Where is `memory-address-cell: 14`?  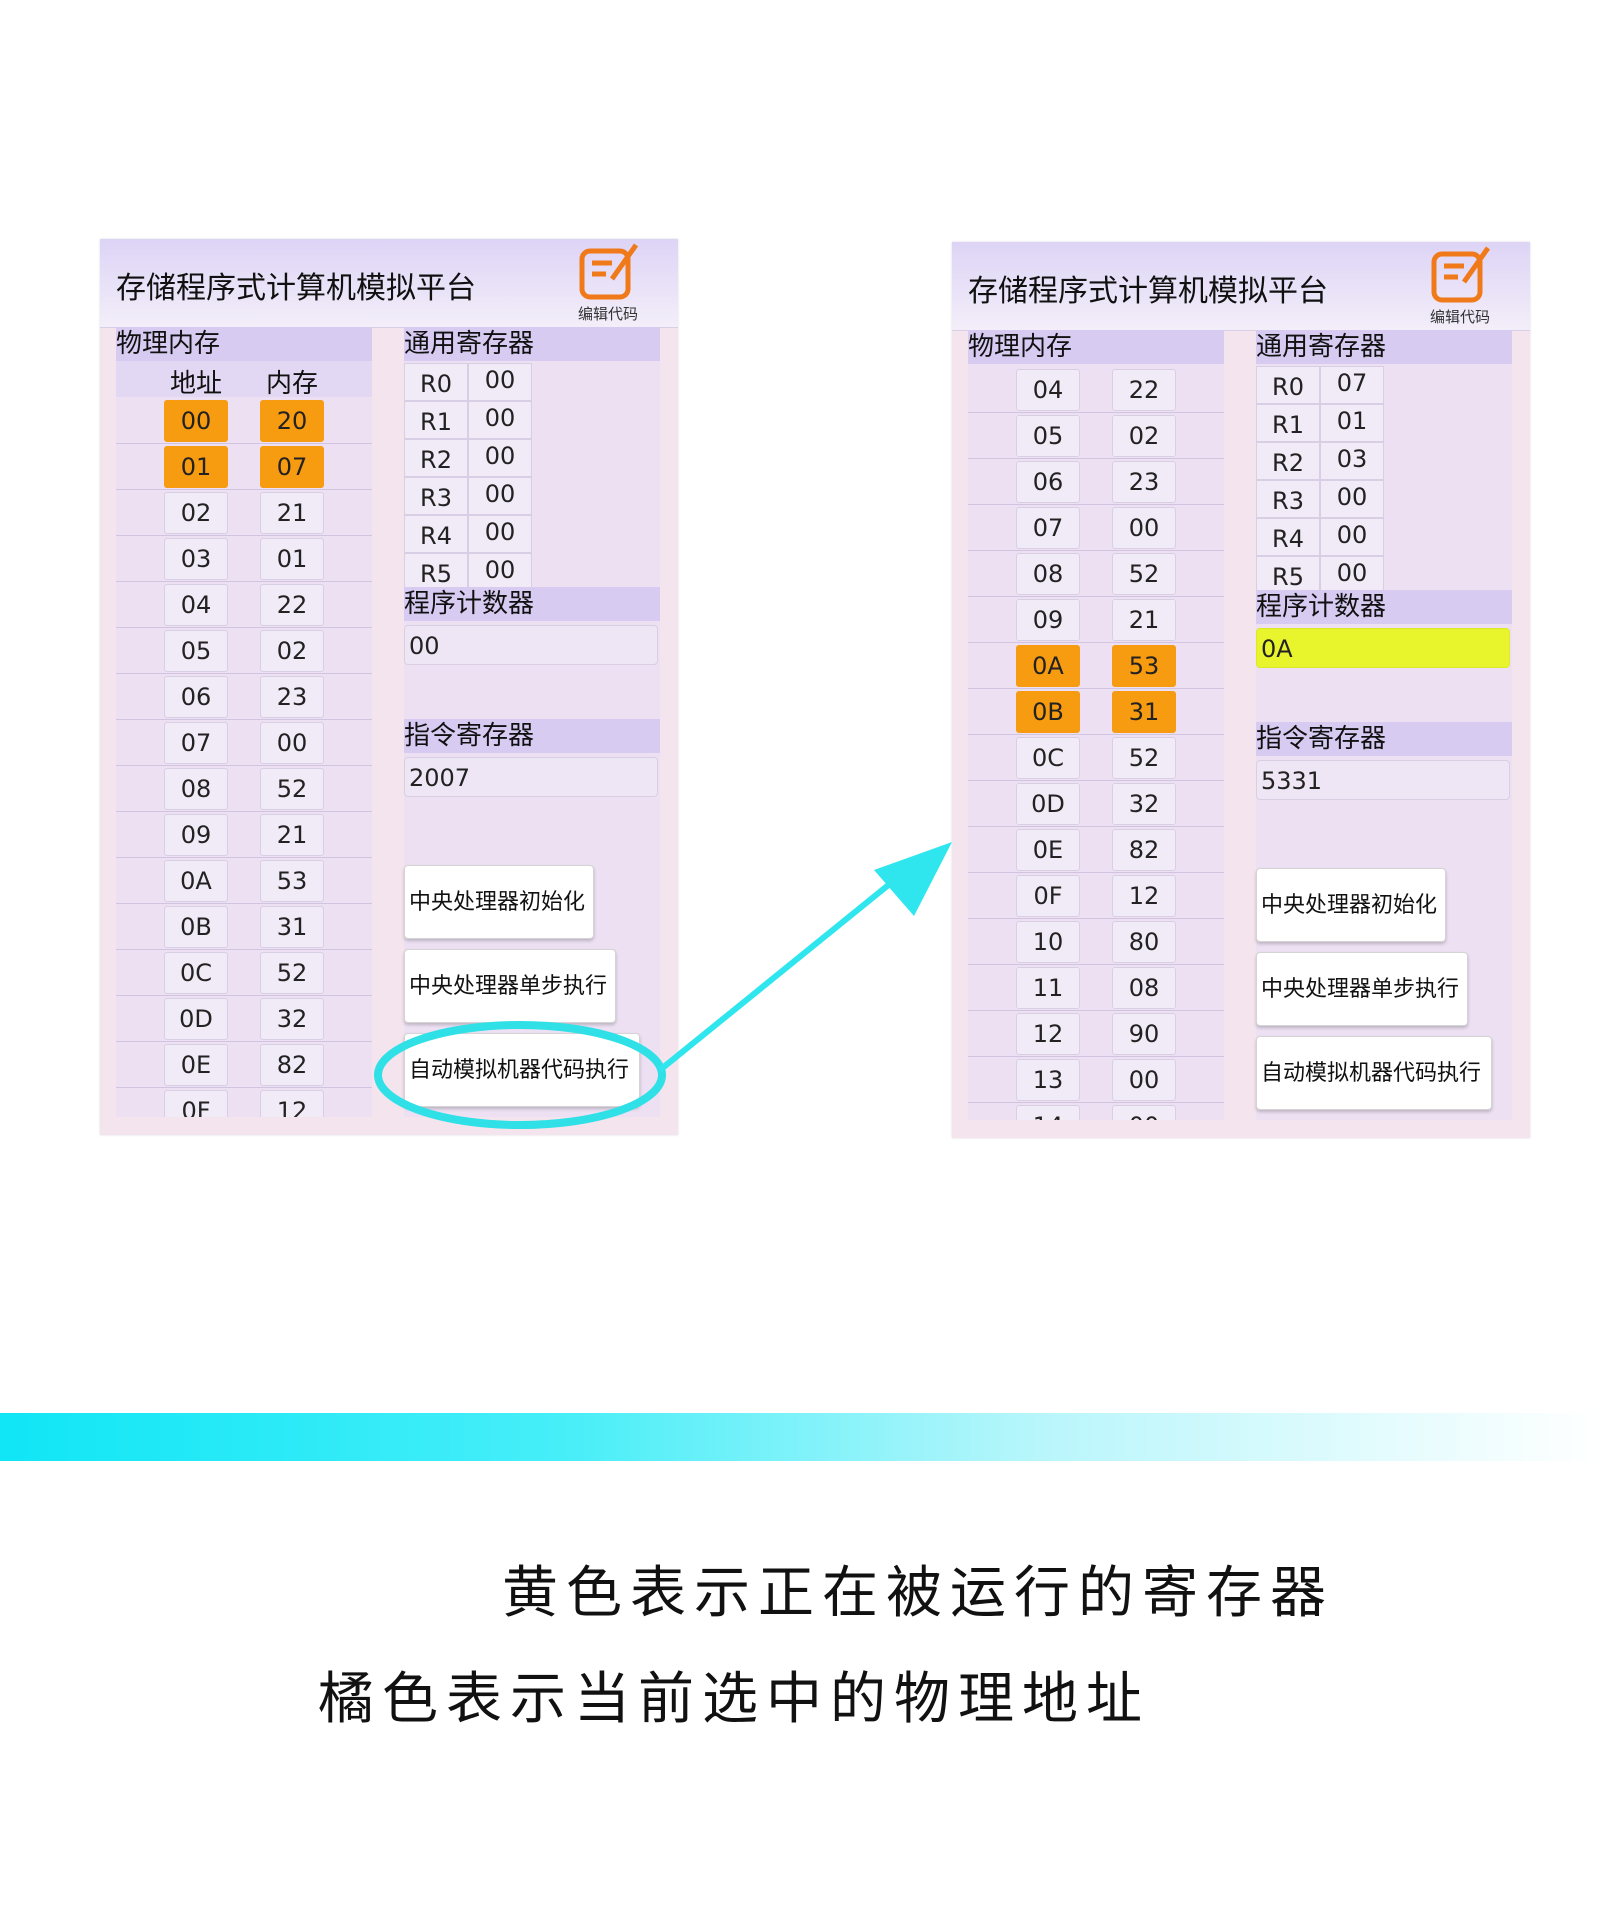
memory-address-cell: 14 is located at coordinates (1048, 1112).